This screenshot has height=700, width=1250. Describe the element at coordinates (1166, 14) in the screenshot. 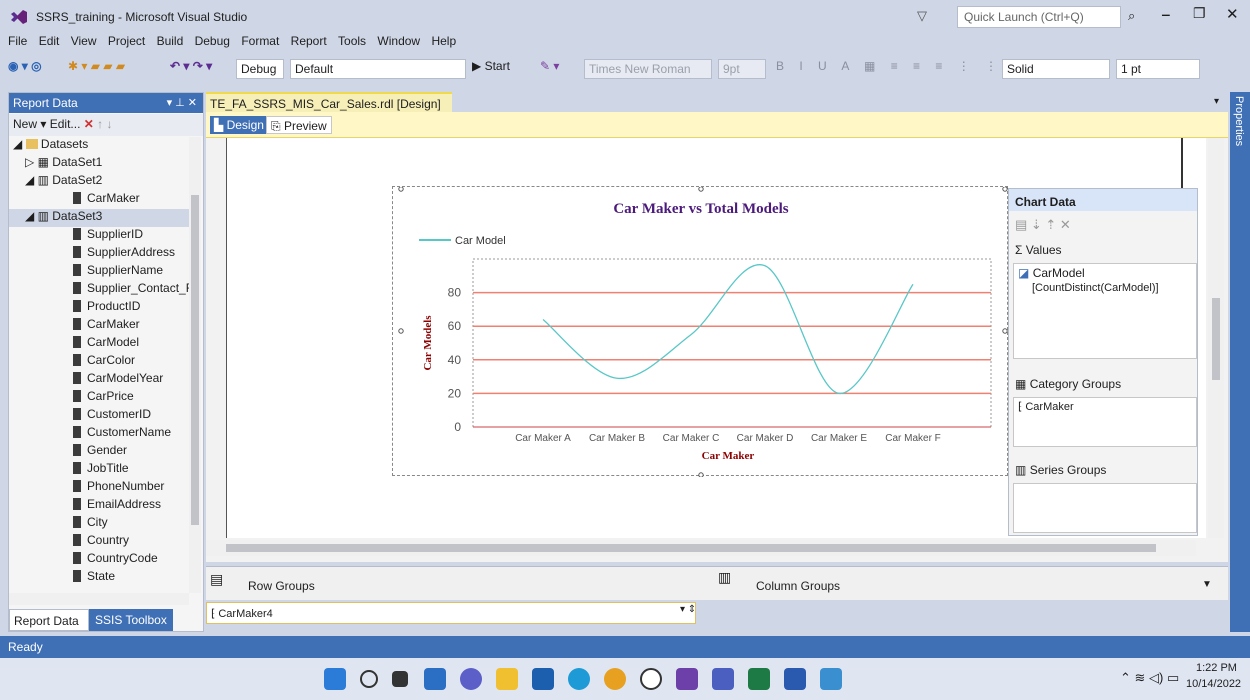

I see `minimize-button: ‒` at that location.